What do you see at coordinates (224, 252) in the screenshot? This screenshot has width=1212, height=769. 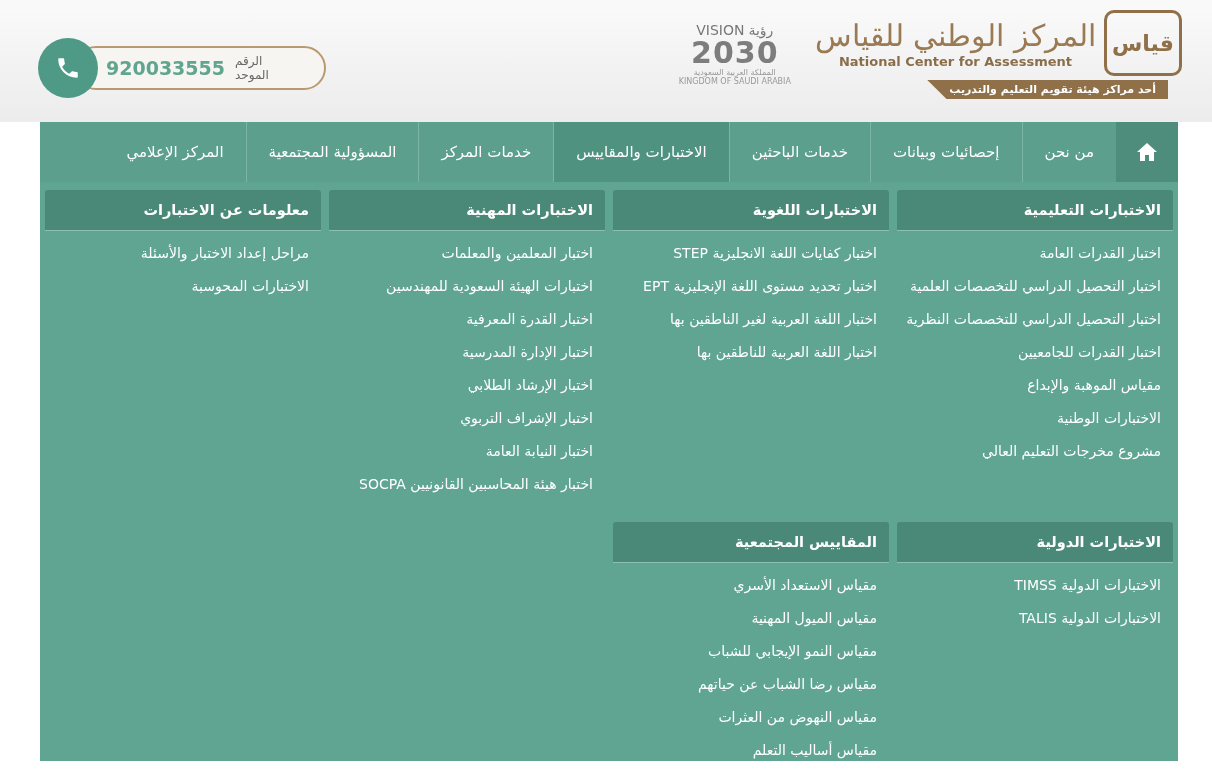 I see `menu-link: مراحل إعداد الاختبار والأسئلة` at bounding box center [224, 252].